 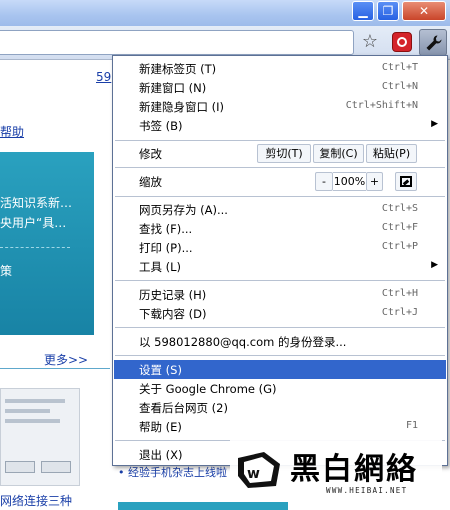 I want to click on page-more-link: 更多>>, so click(x=66, y=359).